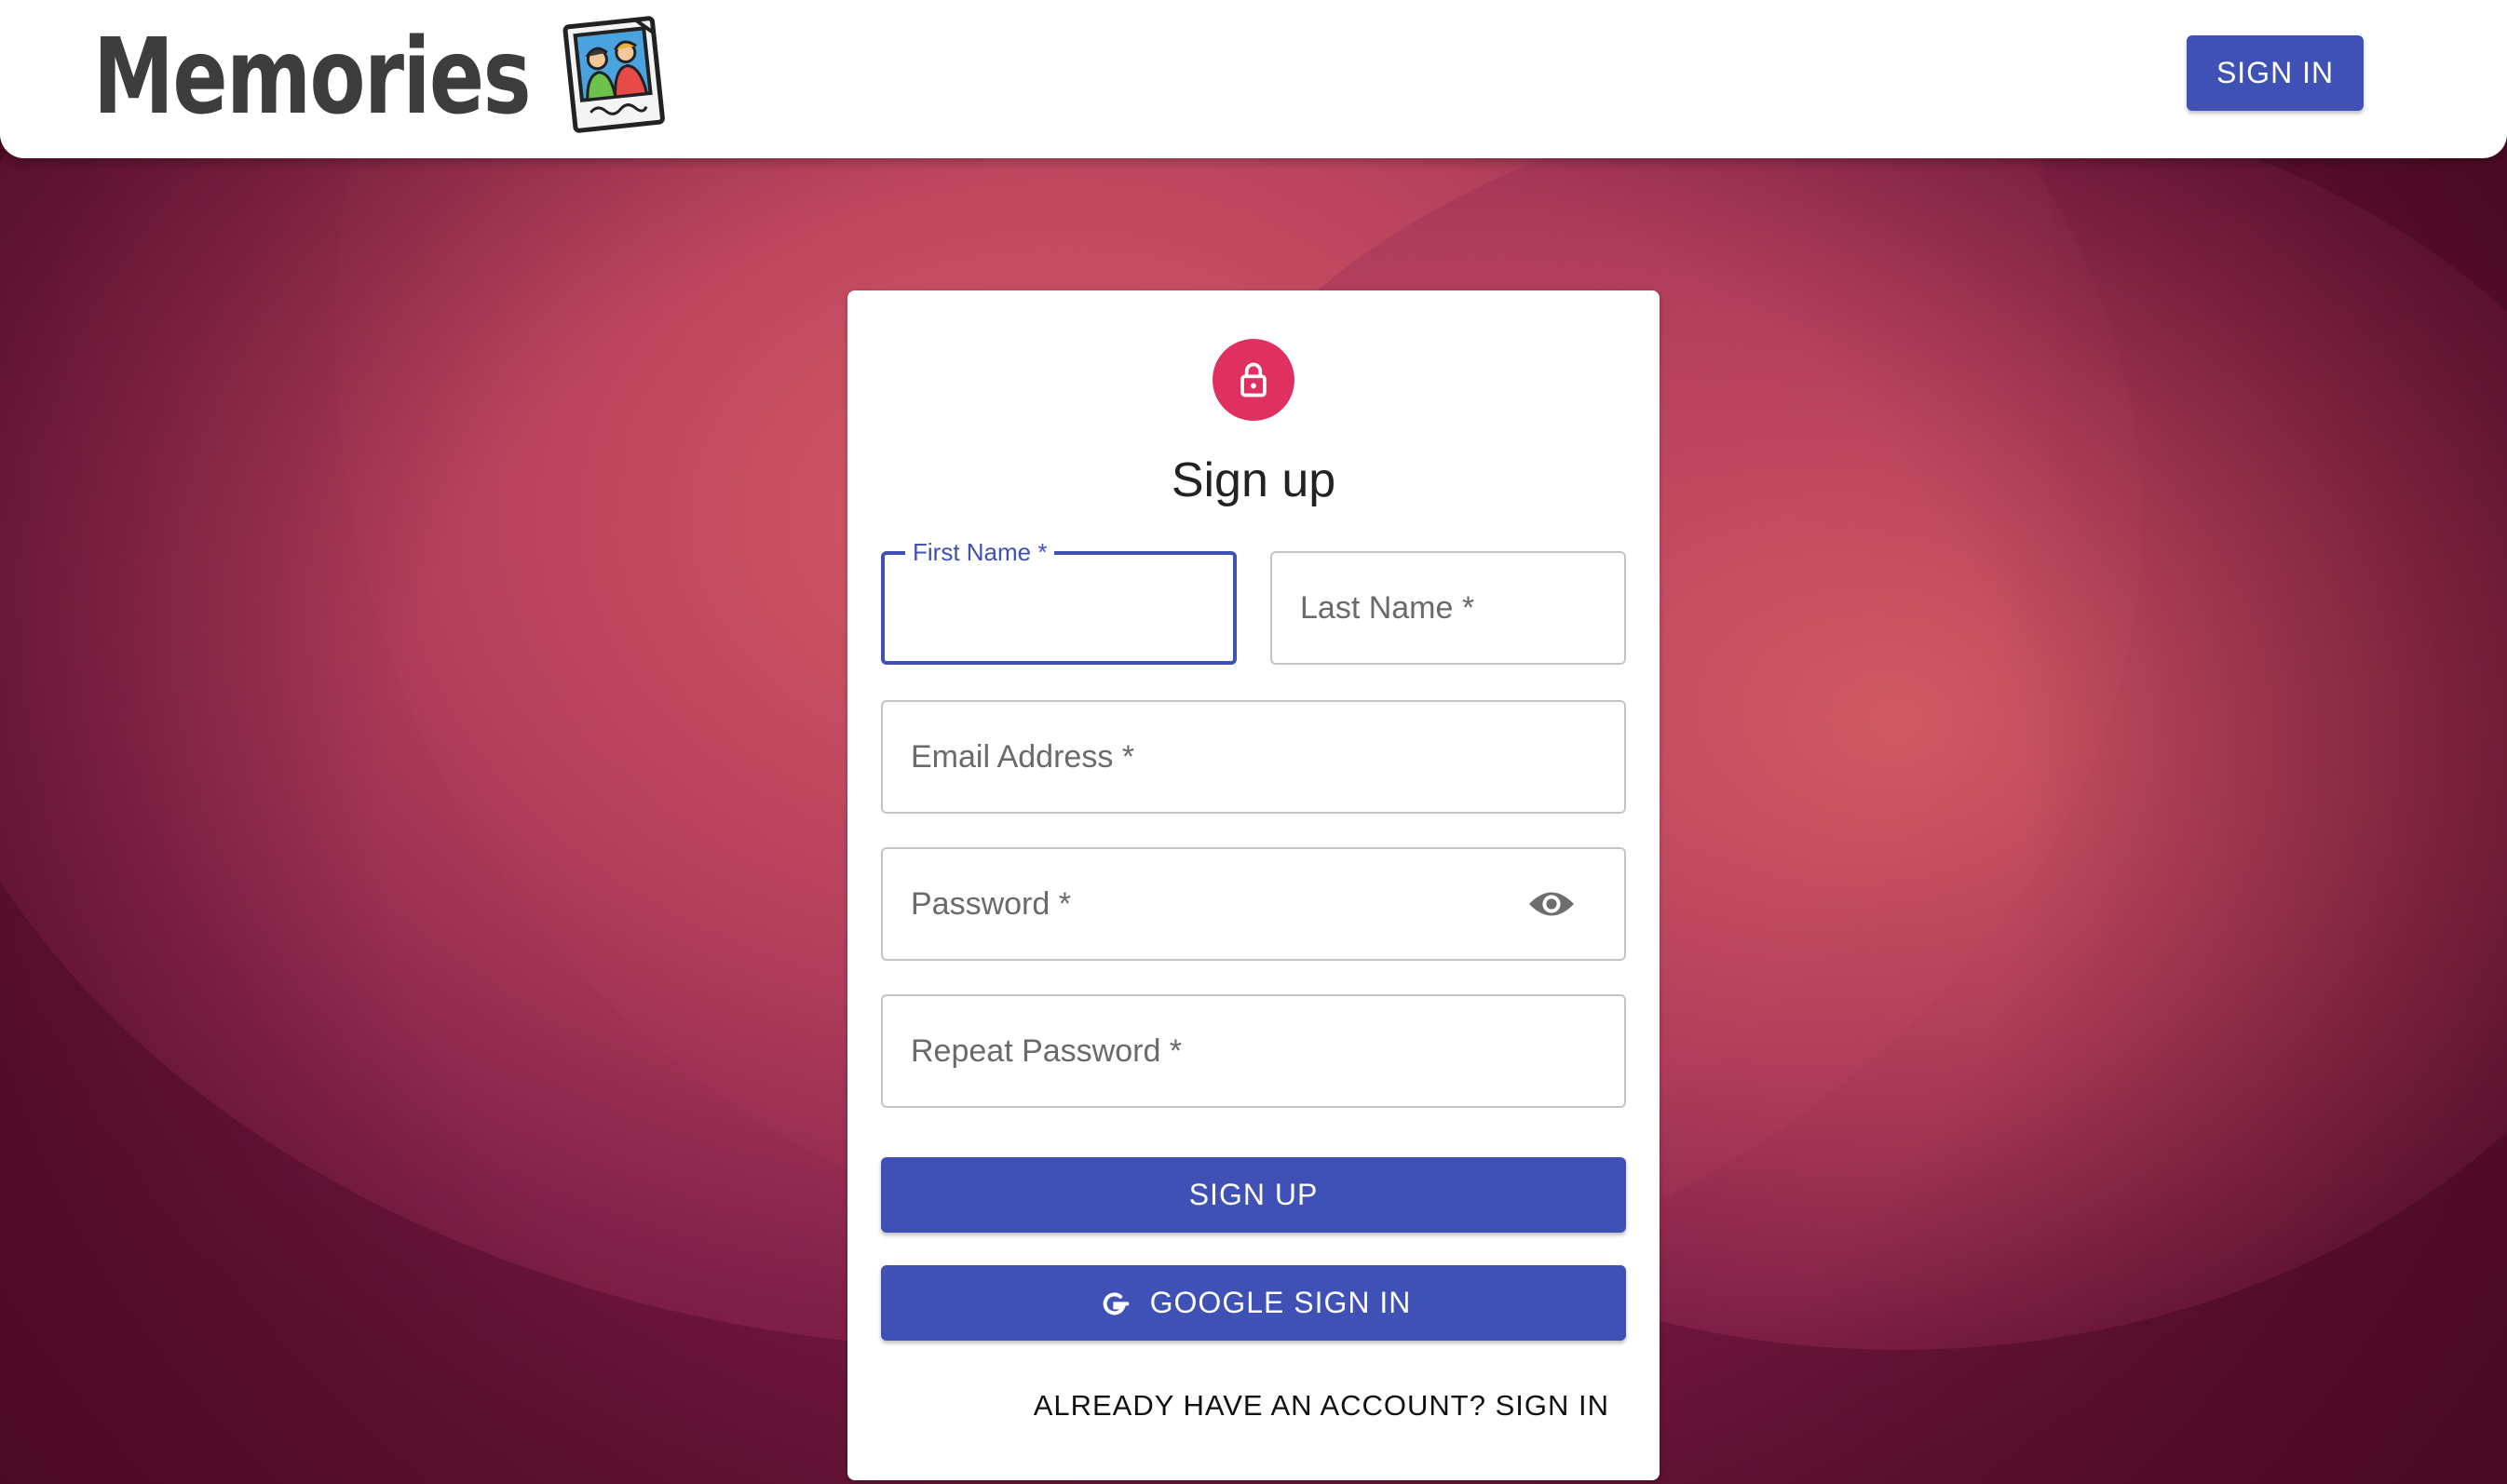  I want to click on last-name-field: Last Name *, so click(1448, 608).